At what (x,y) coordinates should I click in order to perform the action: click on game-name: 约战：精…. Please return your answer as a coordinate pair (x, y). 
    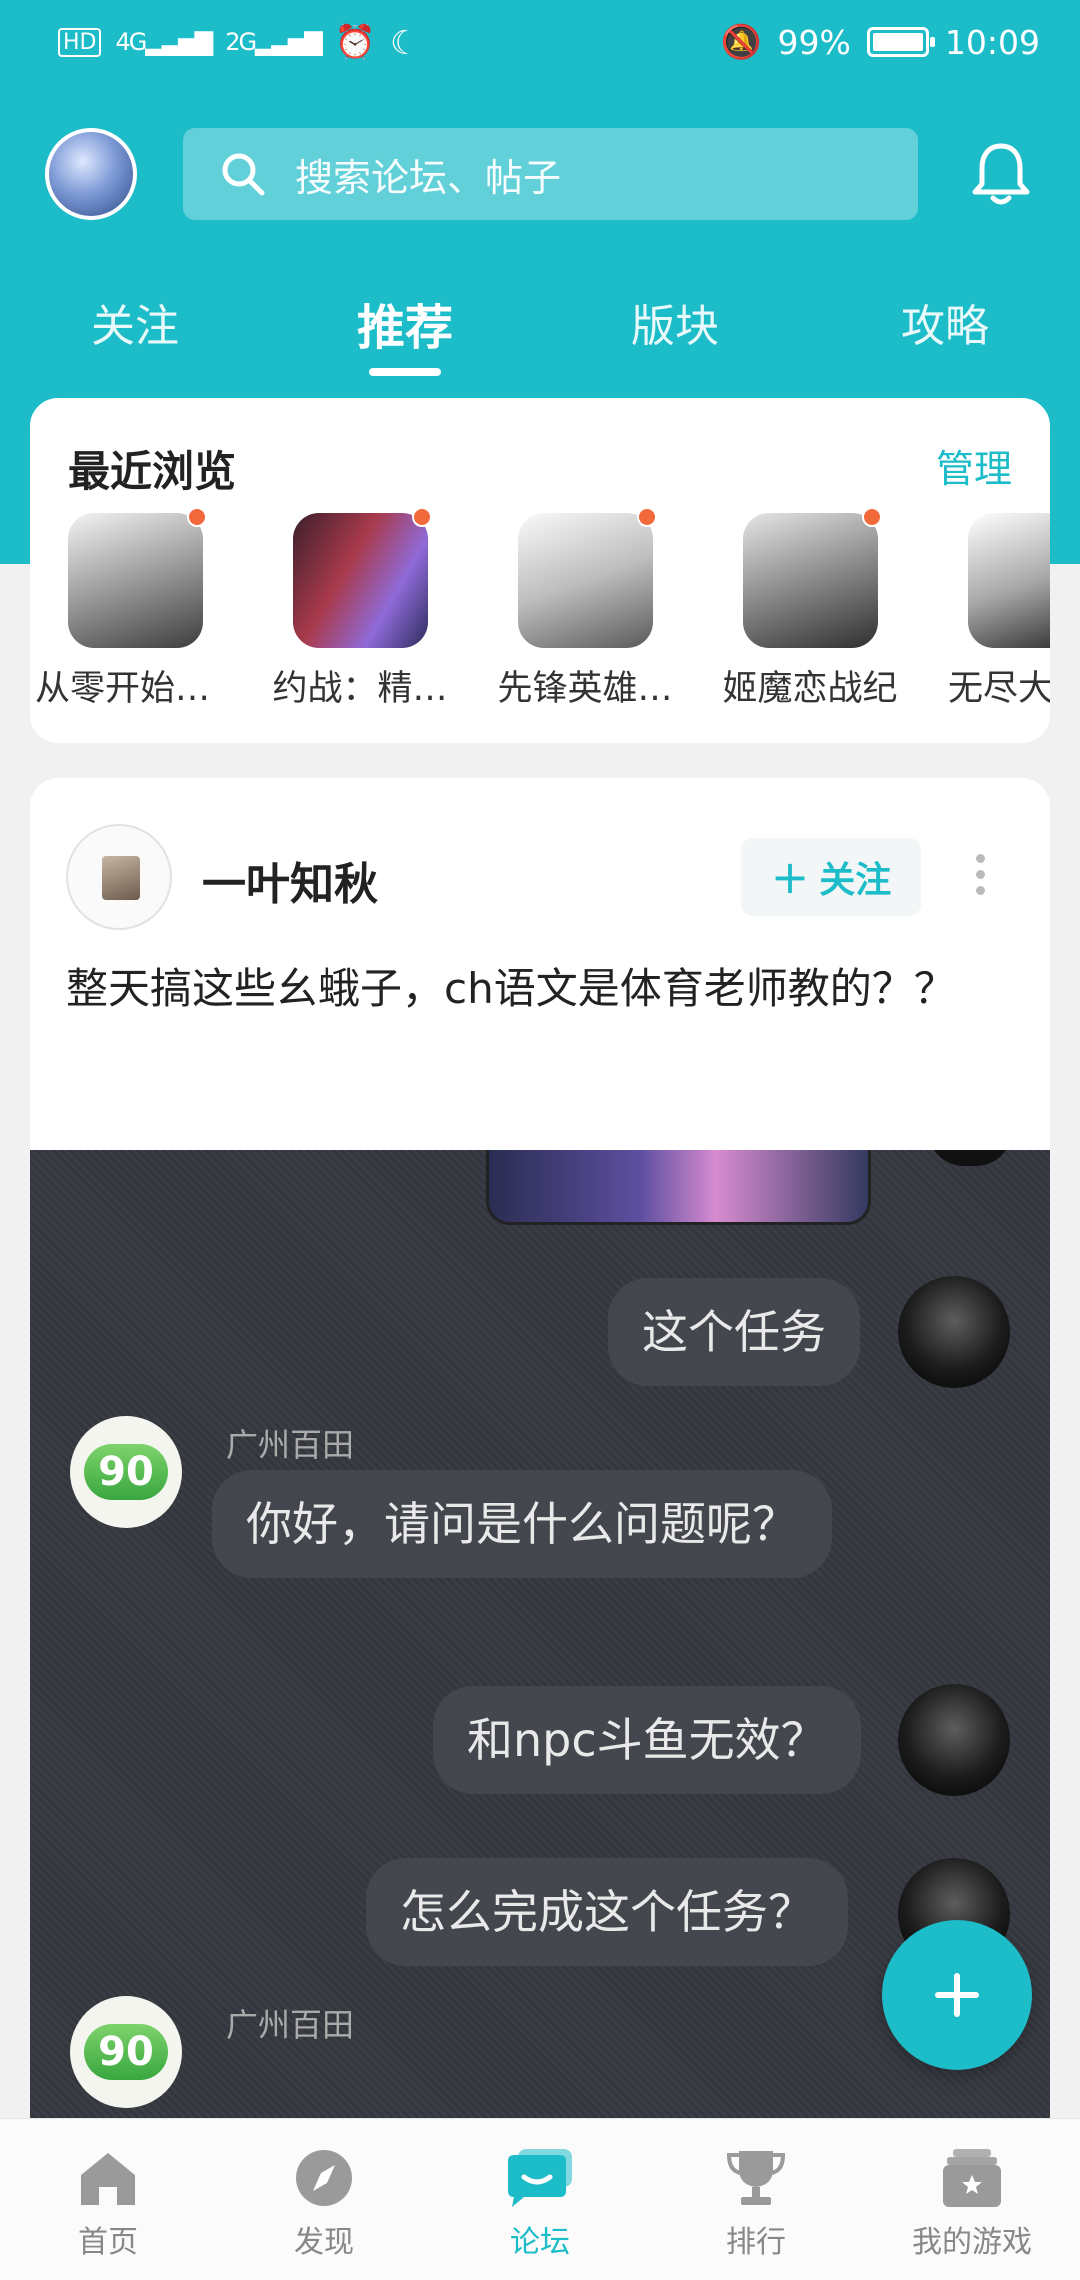
    Looking at the image, I should click on (360, 689).